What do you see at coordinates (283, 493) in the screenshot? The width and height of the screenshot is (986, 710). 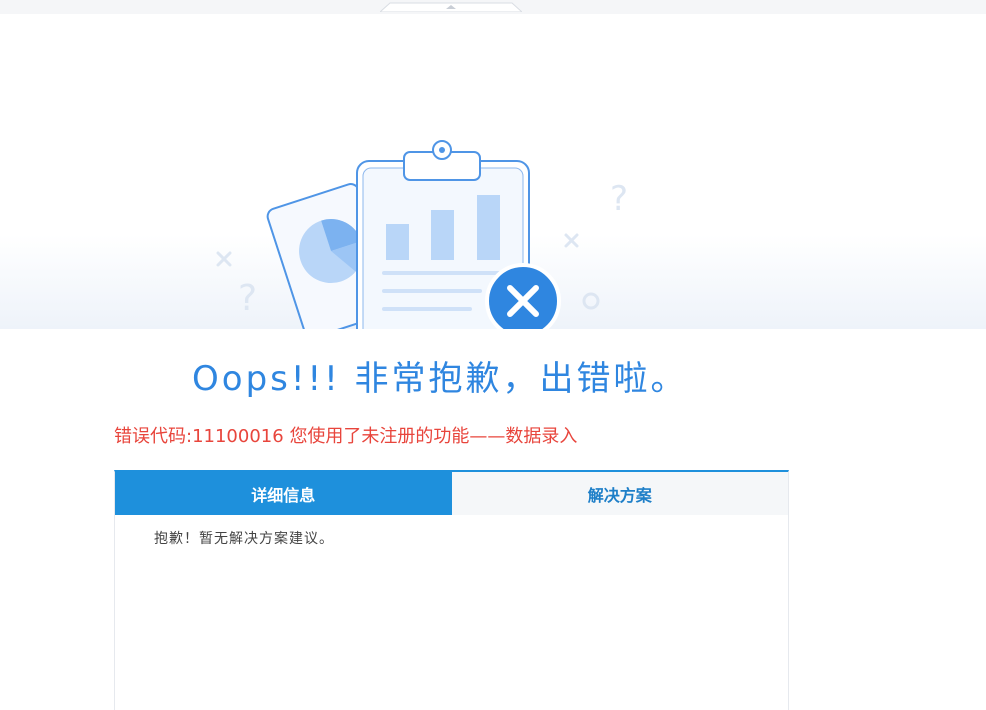 I see `tab-details: 详细信息` at bounding box center [283, 493].